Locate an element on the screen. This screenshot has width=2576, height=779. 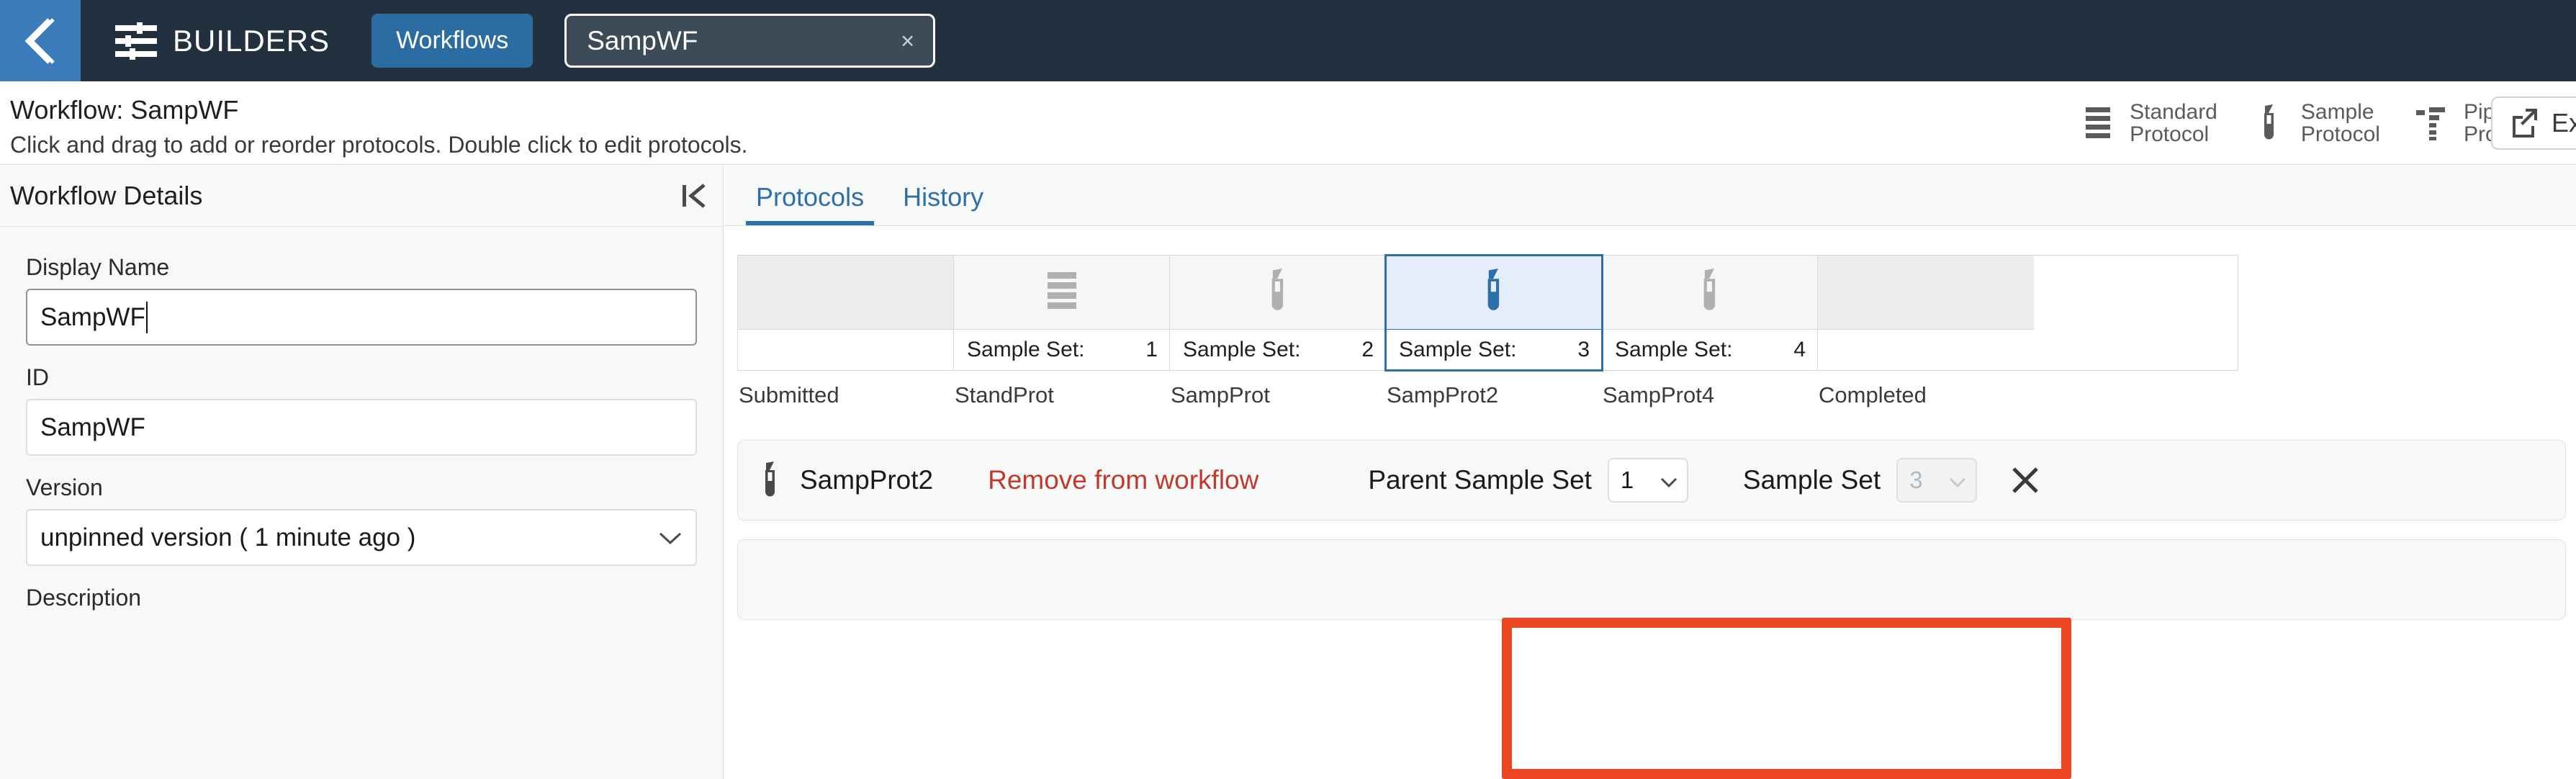
external-link-icon is located at coordinates (2524, 123).